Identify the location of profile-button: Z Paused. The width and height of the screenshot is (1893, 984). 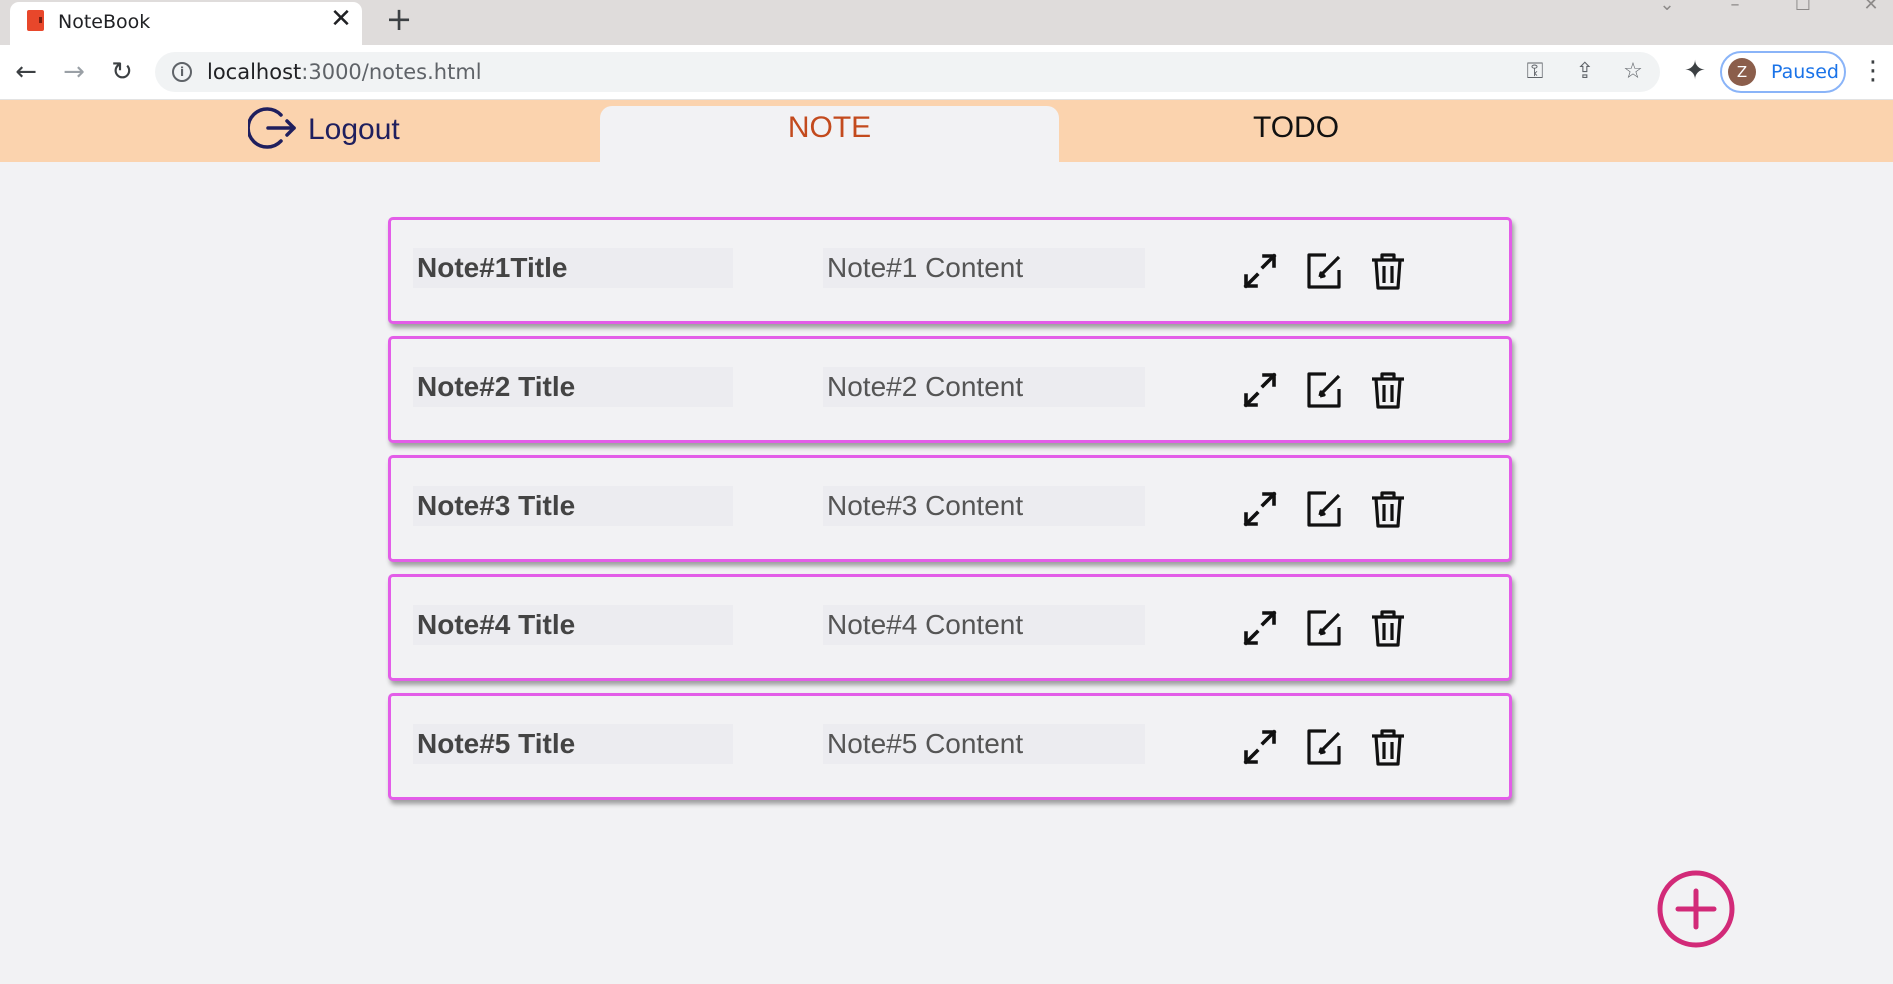
(1783, 72).